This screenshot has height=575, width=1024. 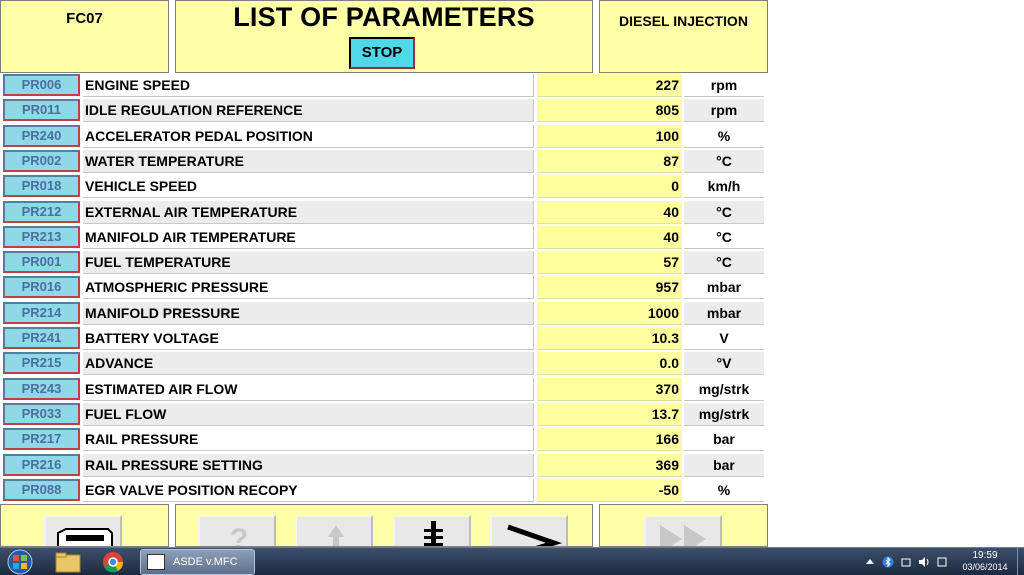 What do you see at coordinates (308, 263) in the screenshot?
I see `parameter-name: FUEL TEMPERATURE` at bounding box center [308, 263].